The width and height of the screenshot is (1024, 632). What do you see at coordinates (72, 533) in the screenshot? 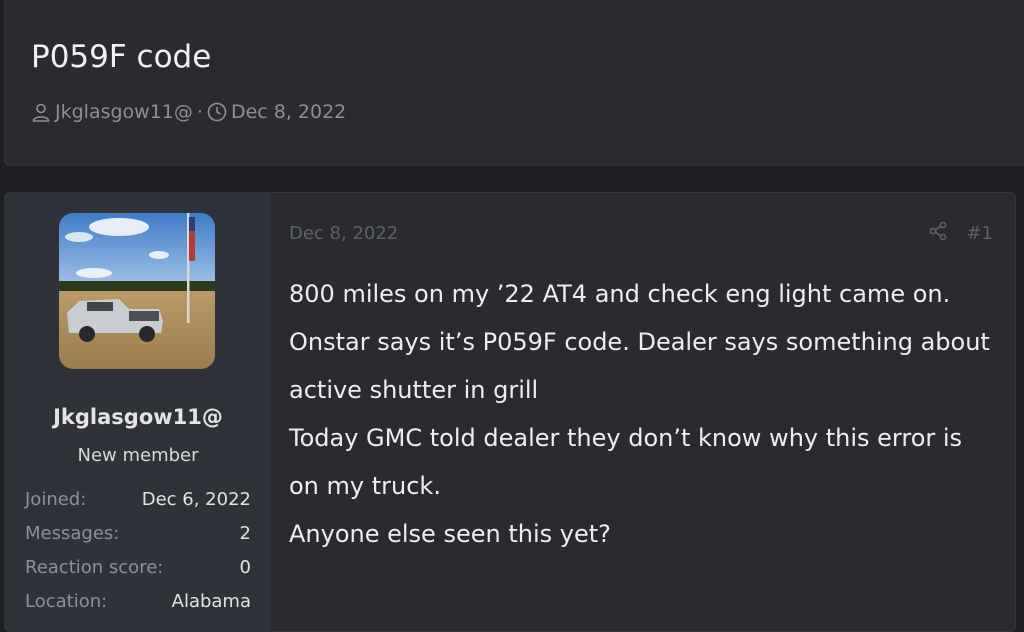
I see `stat-label: Messages:` at bounding box center [72, 533].